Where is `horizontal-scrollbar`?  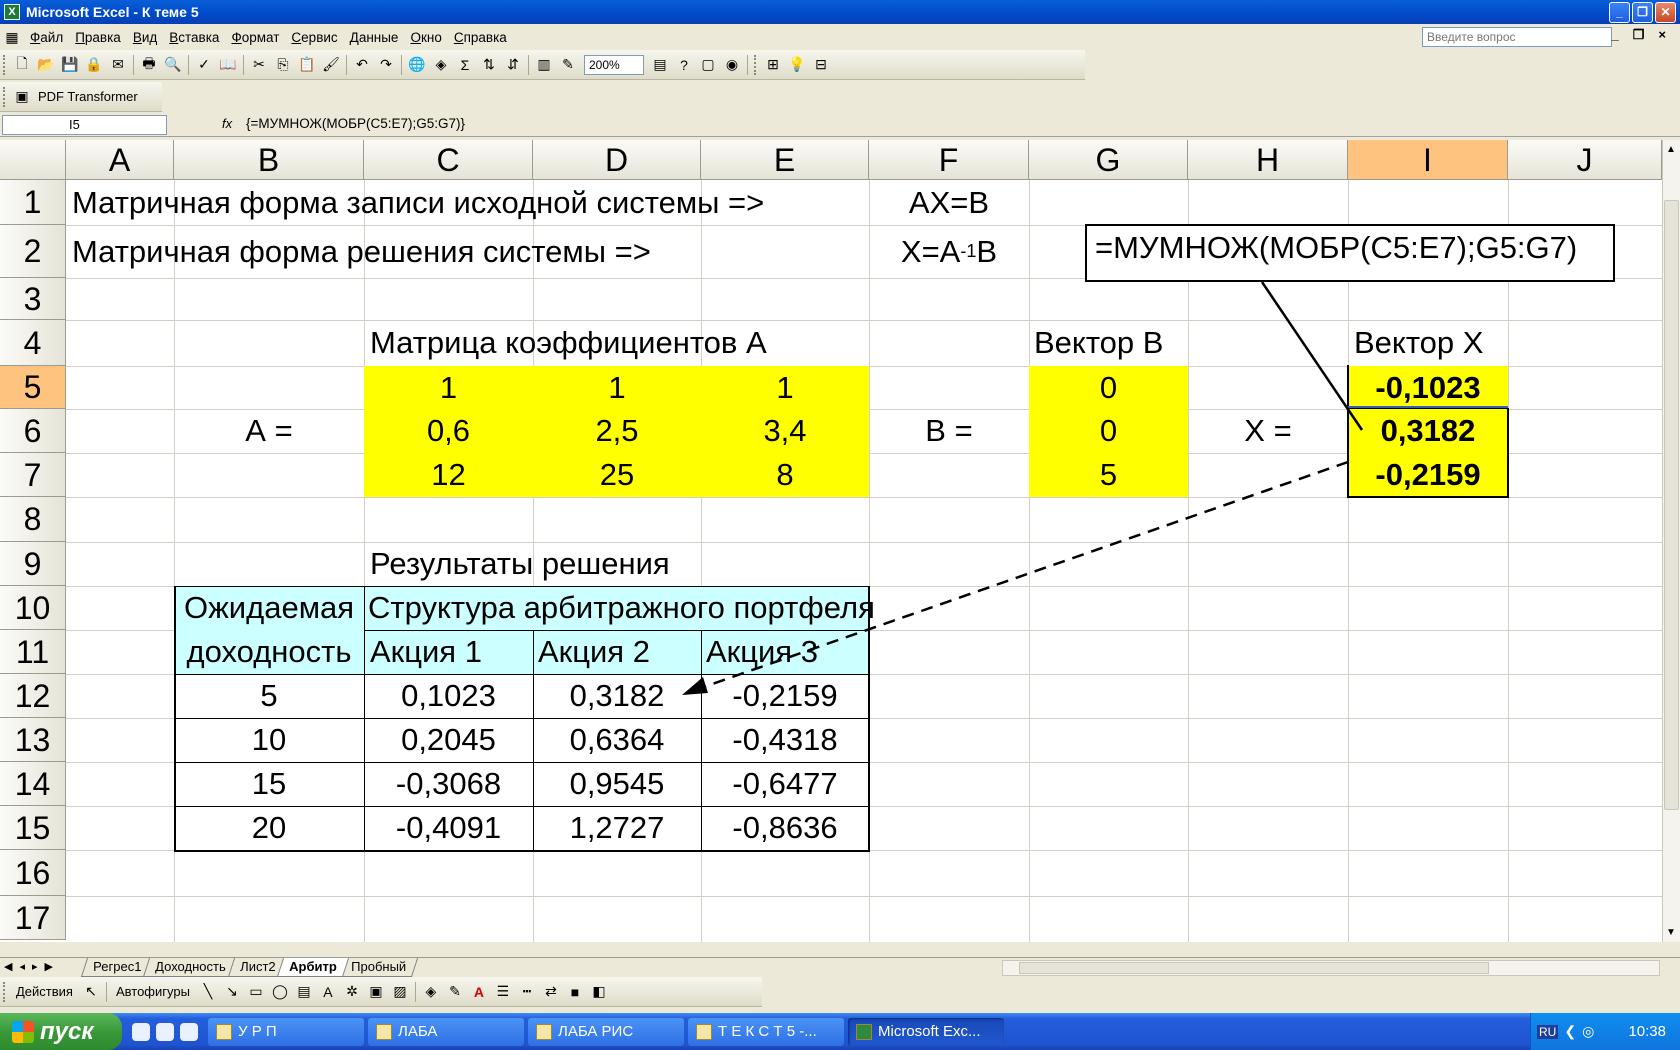
horizontal-scrollbar is located at coordinates (1331, 968).